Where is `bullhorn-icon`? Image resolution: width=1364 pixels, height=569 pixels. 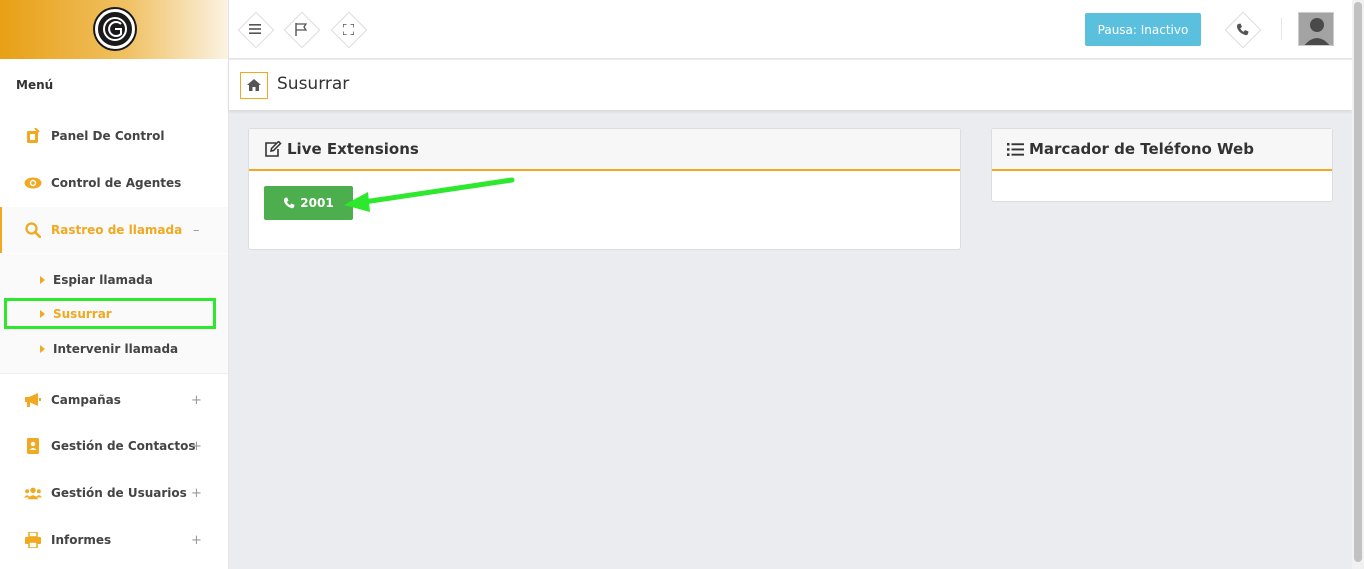 bullhorn-icon is located at coordinates (33, 400).